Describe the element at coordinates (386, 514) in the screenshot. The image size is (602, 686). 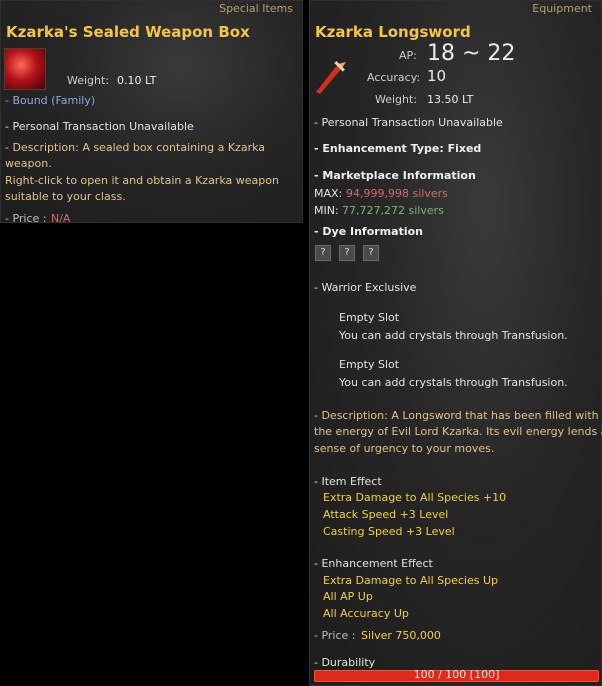
I see `item-effect: Attack Speed +3 Level` at that location.